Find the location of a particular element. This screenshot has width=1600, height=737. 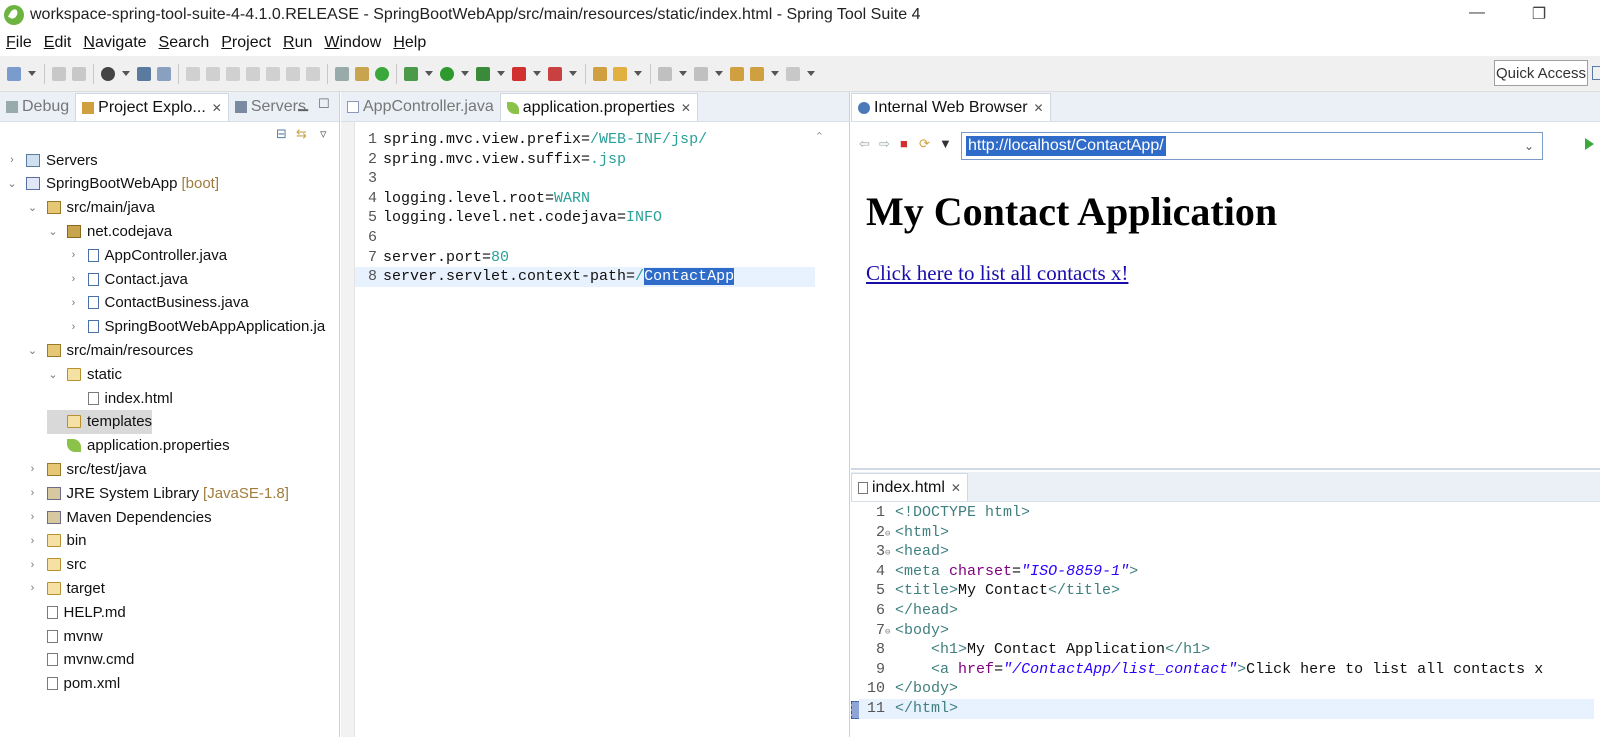

tree-item: › src/test/java is located at coordinates (87, 469).